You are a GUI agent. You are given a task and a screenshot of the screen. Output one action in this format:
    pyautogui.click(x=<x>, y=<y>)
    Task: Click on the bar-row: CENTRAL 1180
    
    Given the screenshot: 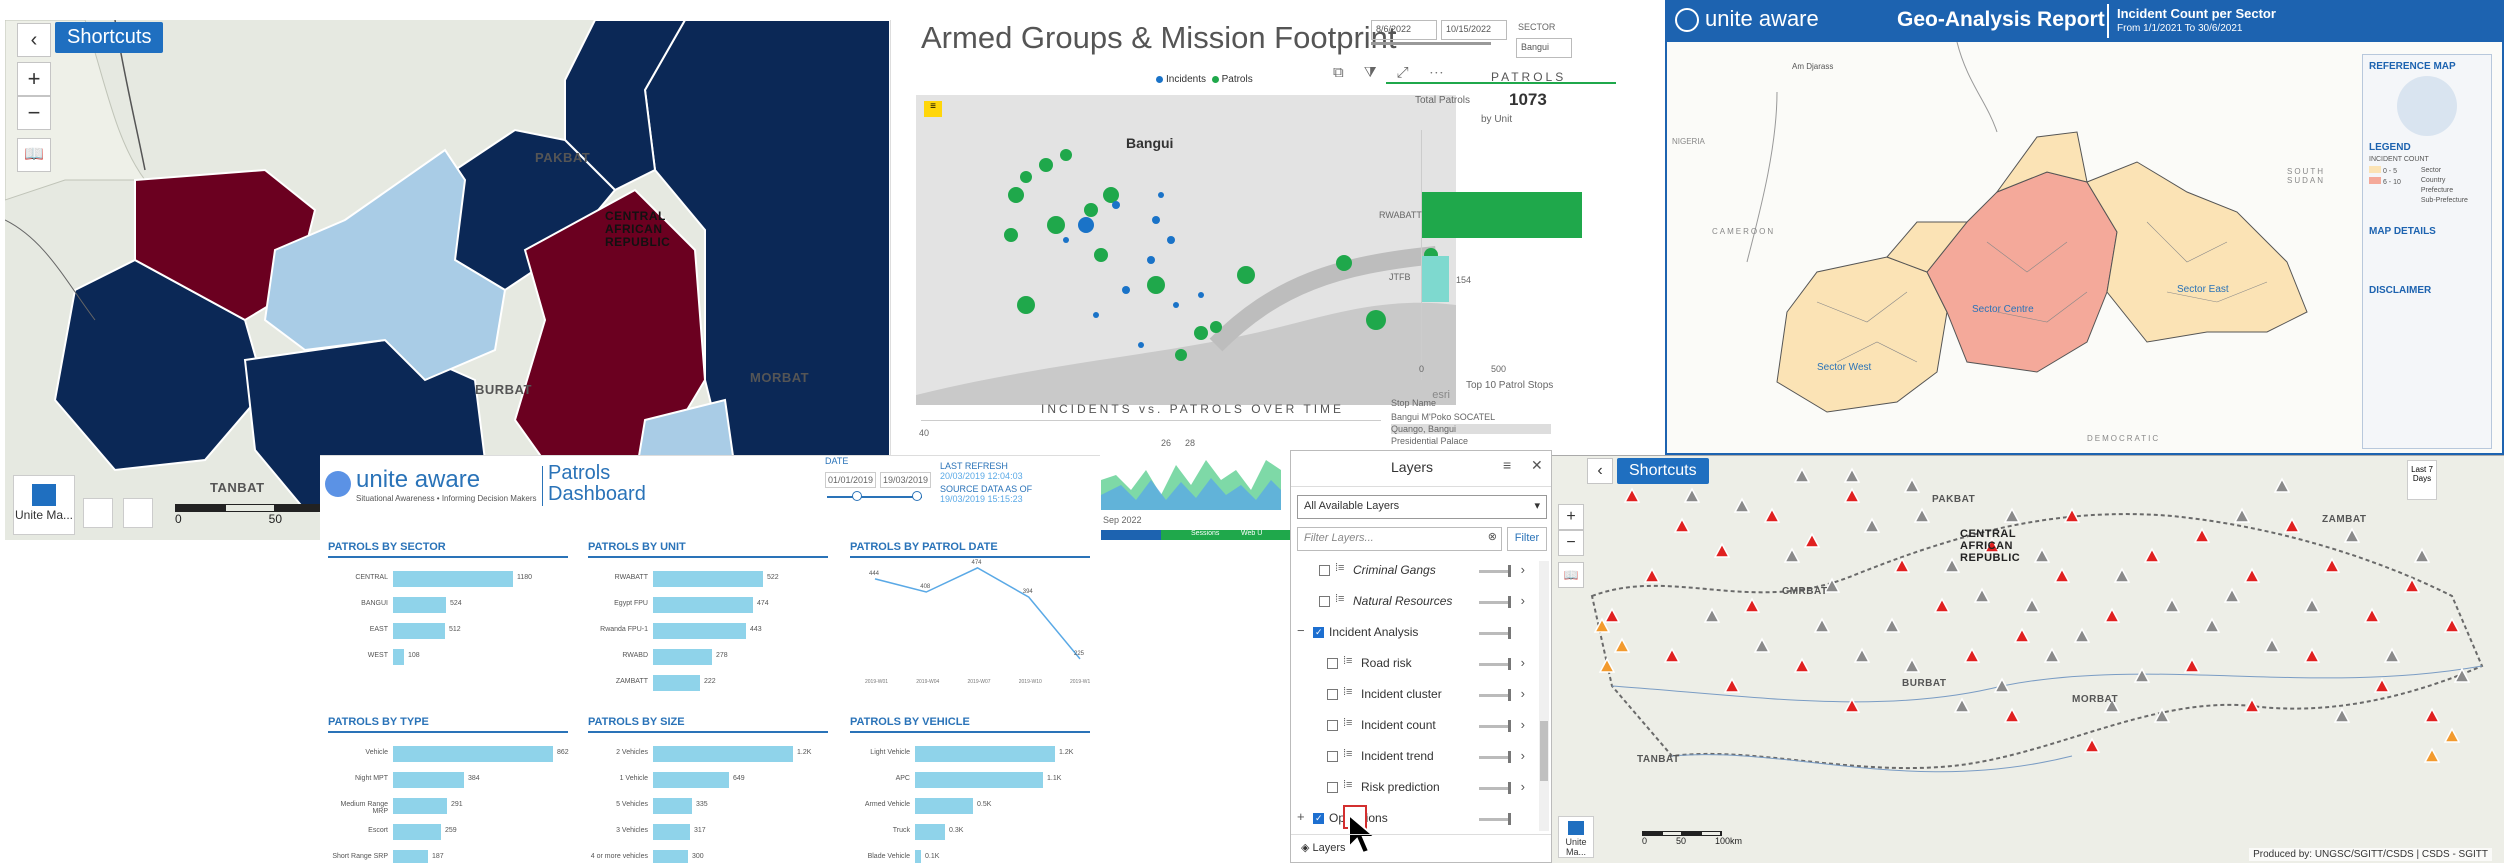 What is the action you would take?
    pyautogui.click(x=448, y=579)
    